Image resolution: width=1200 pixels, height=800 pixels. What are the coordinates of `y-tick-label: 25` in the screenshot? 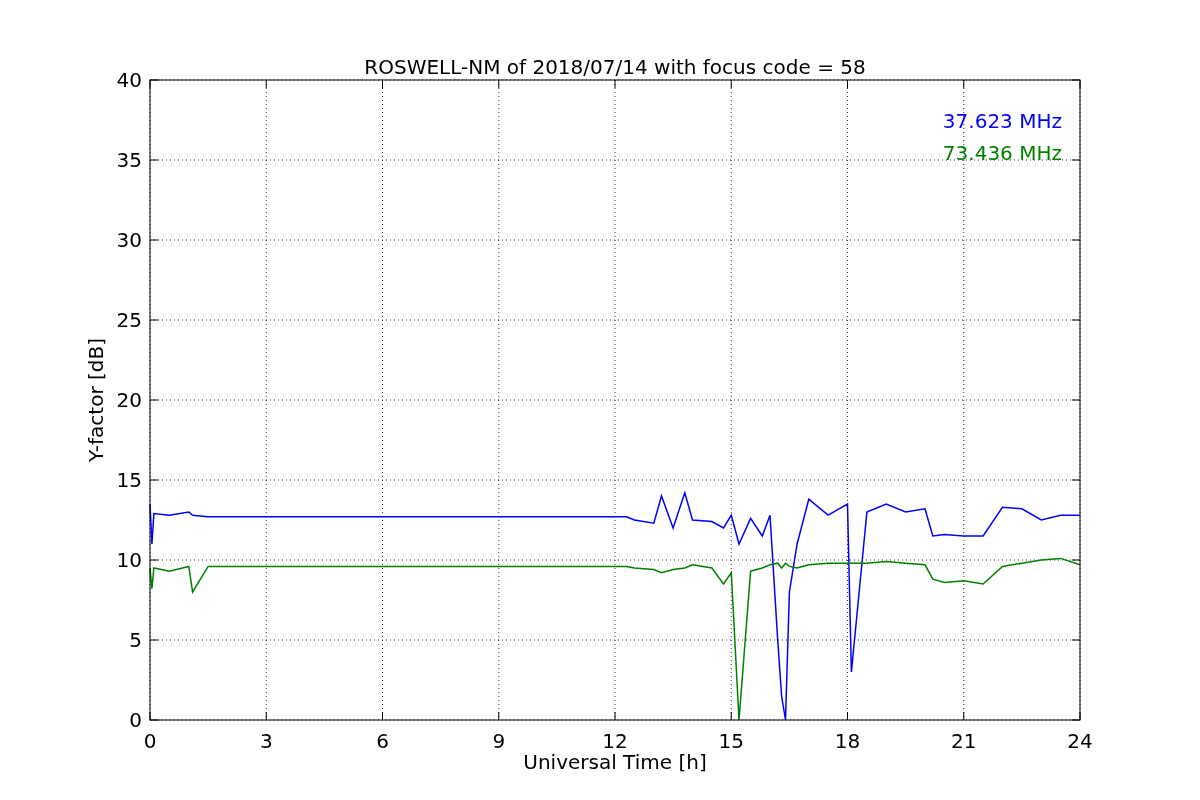 It's located at (129, 320).